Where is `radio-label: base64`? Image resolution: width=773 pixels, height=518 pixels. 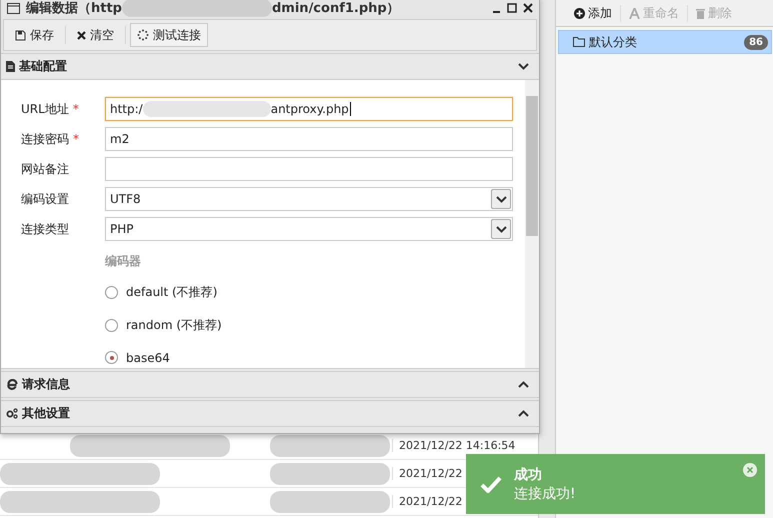 radio-label: base64 is located at coordinates (148, 357).